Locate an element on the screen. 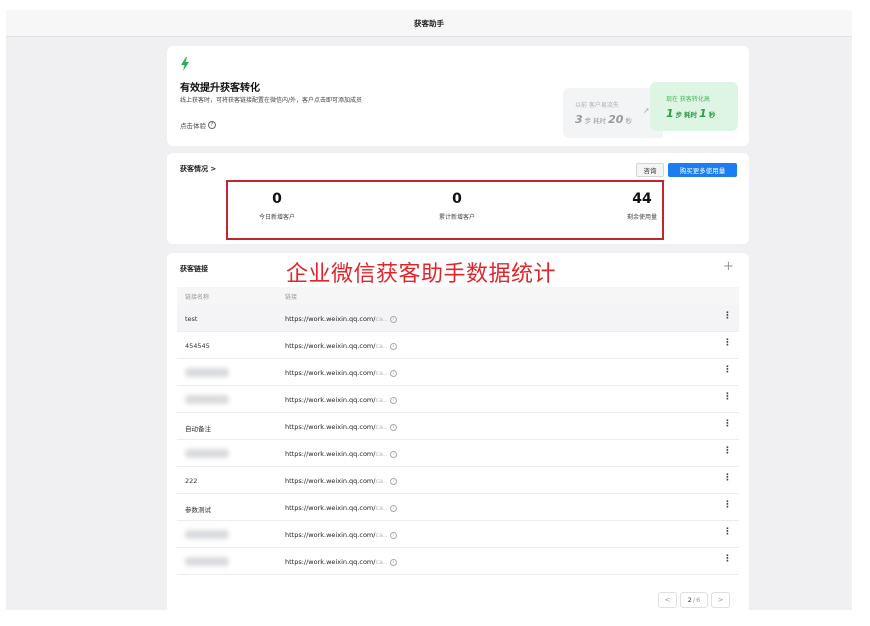  before-value: 3 步 耗时 20 秒 is located at coordinates (603, 119).